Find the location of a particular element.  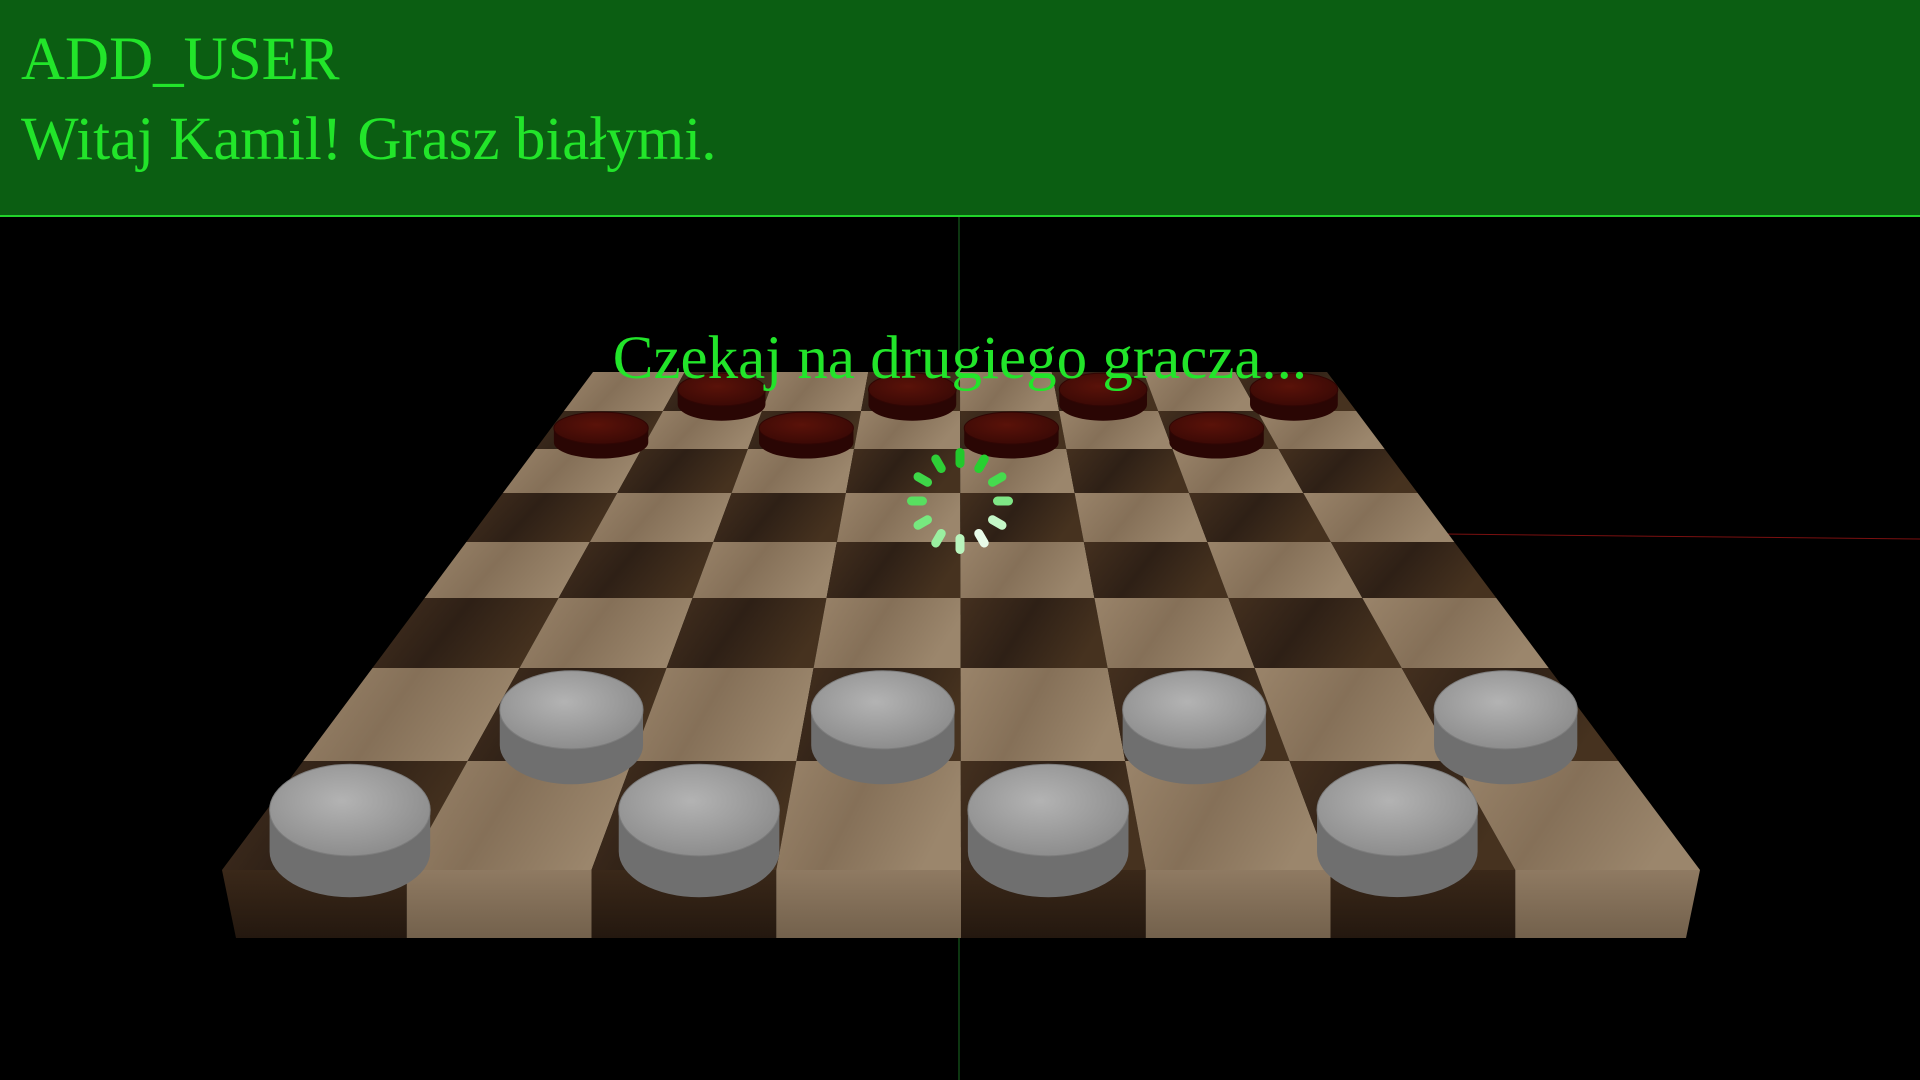

welcome-message: Witaj Kamil! Grasz białymi. is located at coordinates (369, 139).